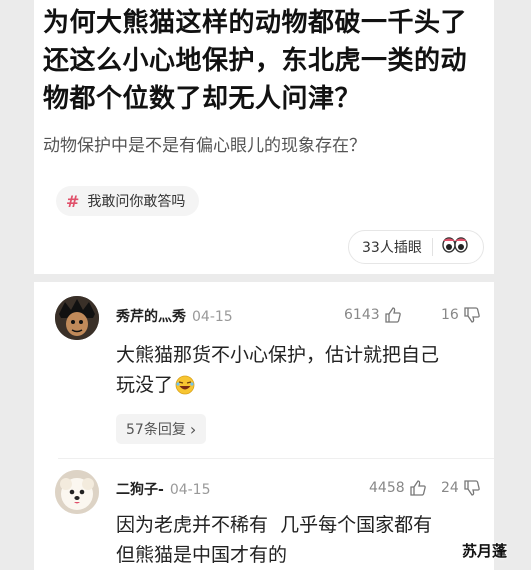 The width and height of the screenshot is (531, 570). I want to click on like-count: 6143, so click(362, 315).